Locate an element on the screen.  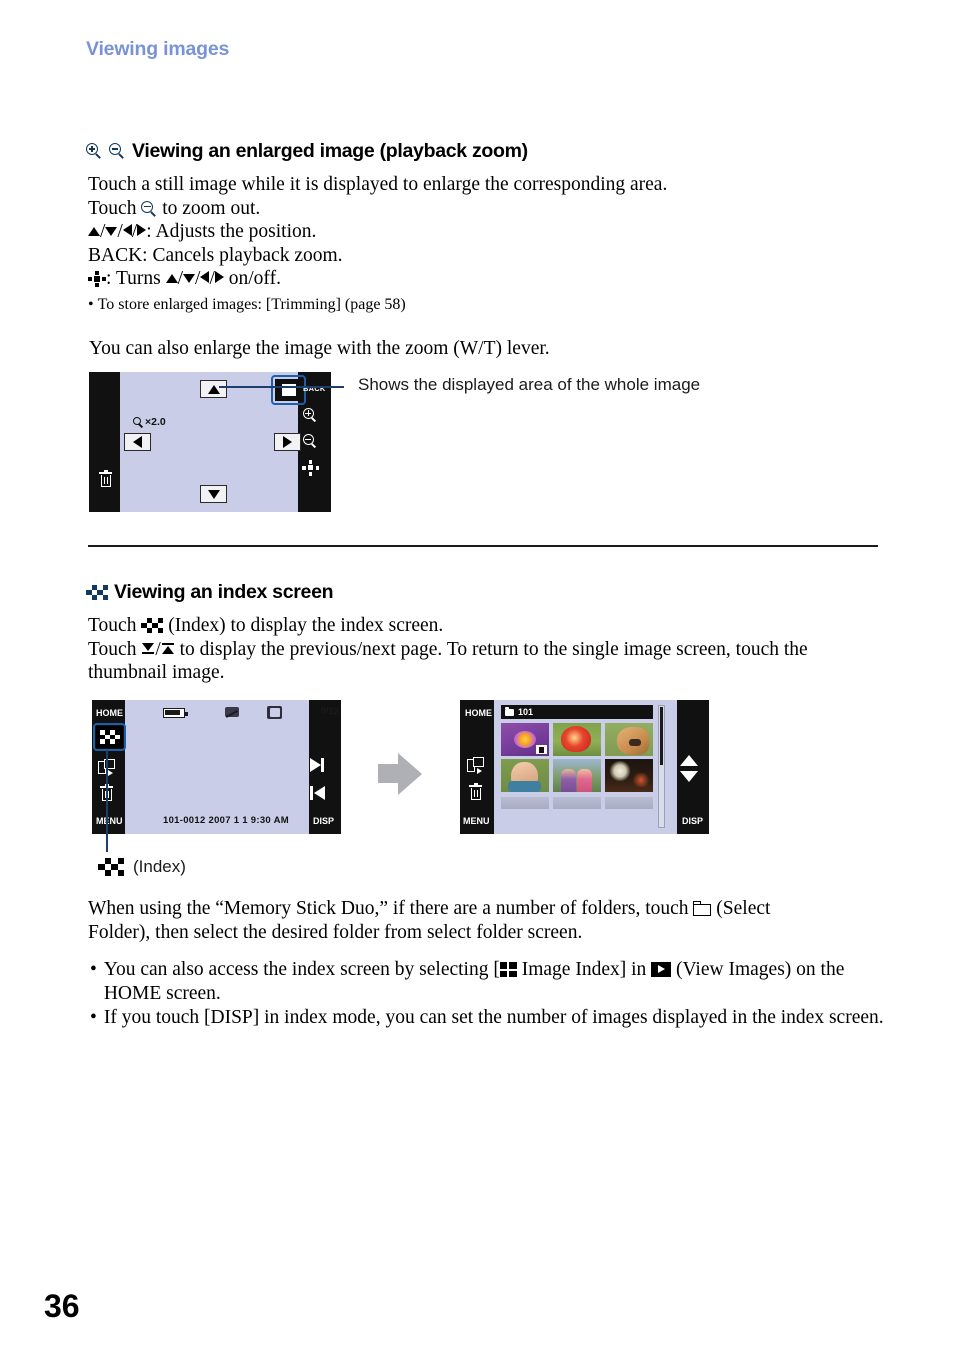
lcd-playback-zoom-illustration: ×2.0 BACK is located at coordinates (210, 442).